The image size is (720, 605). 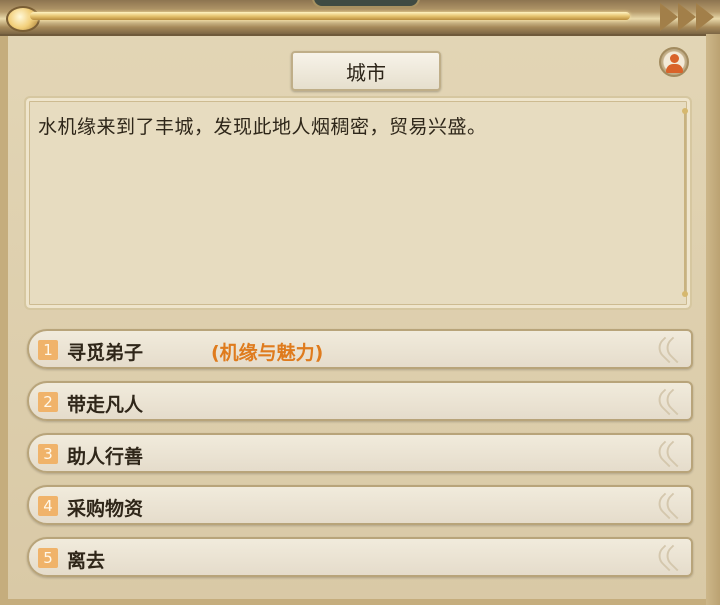 What do you see at coordinates (685, 111) in the screenshot?
I see `scrollbar-top-dot` at bounding box center [685, 111].